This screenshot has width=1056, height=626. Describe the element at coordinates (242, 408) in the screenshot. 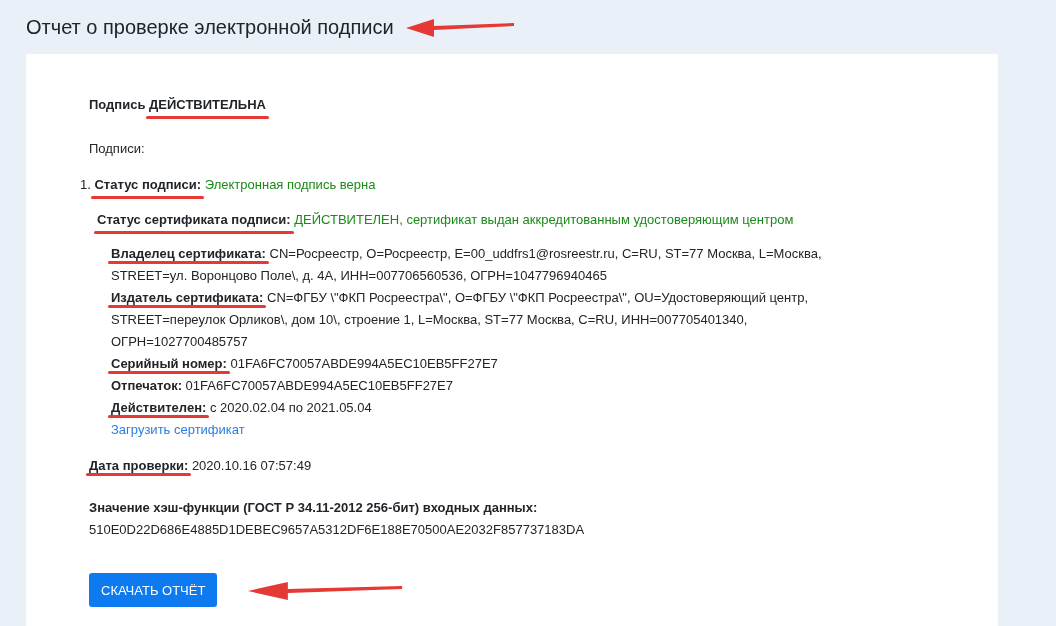

I see `detail-line: Действителен: с 2020.02.04 по 2021.05.04` at that location.